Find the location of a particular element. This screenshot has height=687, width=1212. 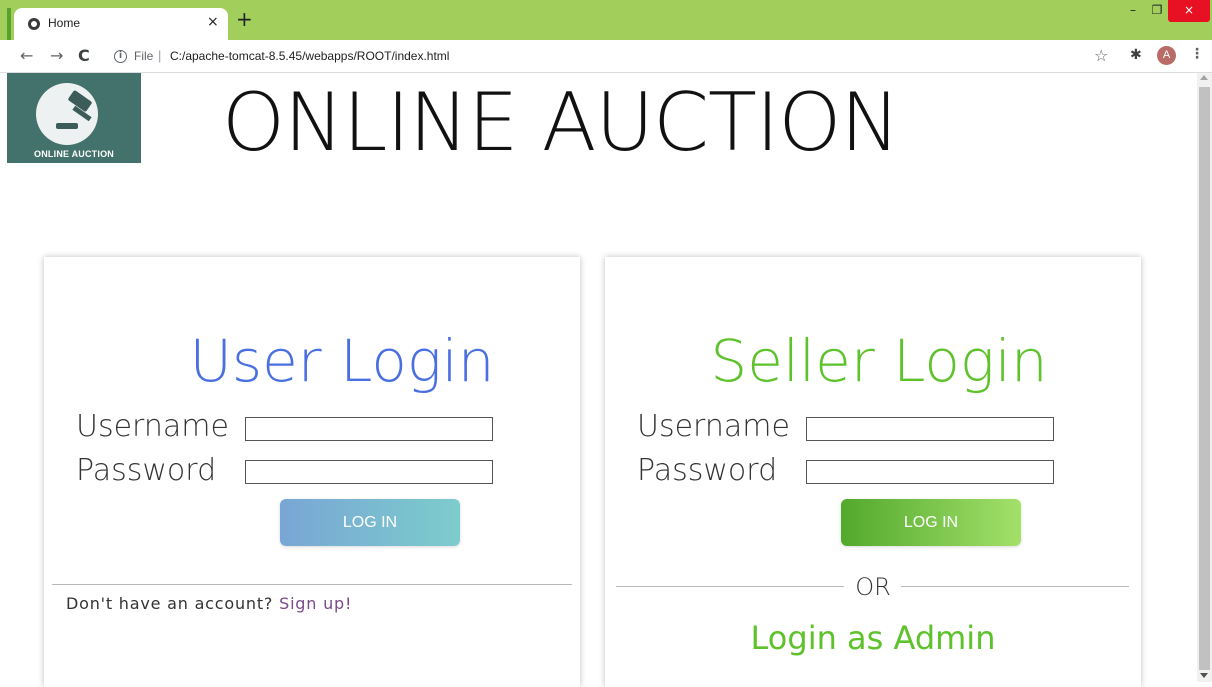

minimize-button: – is located at coordinates (1133, 11).